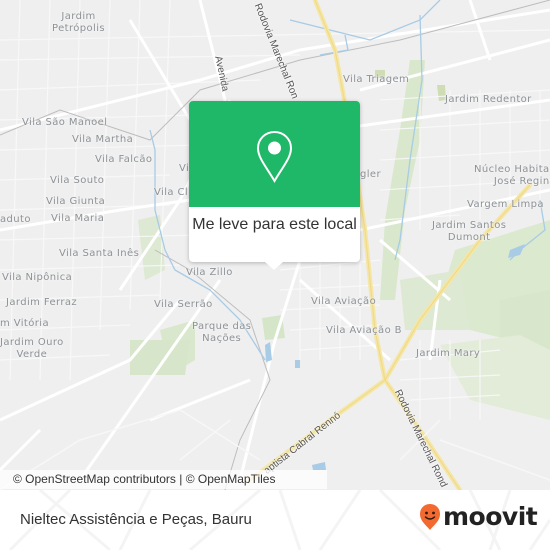  What do you see at coordinates (274, 222) in the screenshot?
I see `take-me-there-link: Me leve para este local` at bounding box center [274, 222].